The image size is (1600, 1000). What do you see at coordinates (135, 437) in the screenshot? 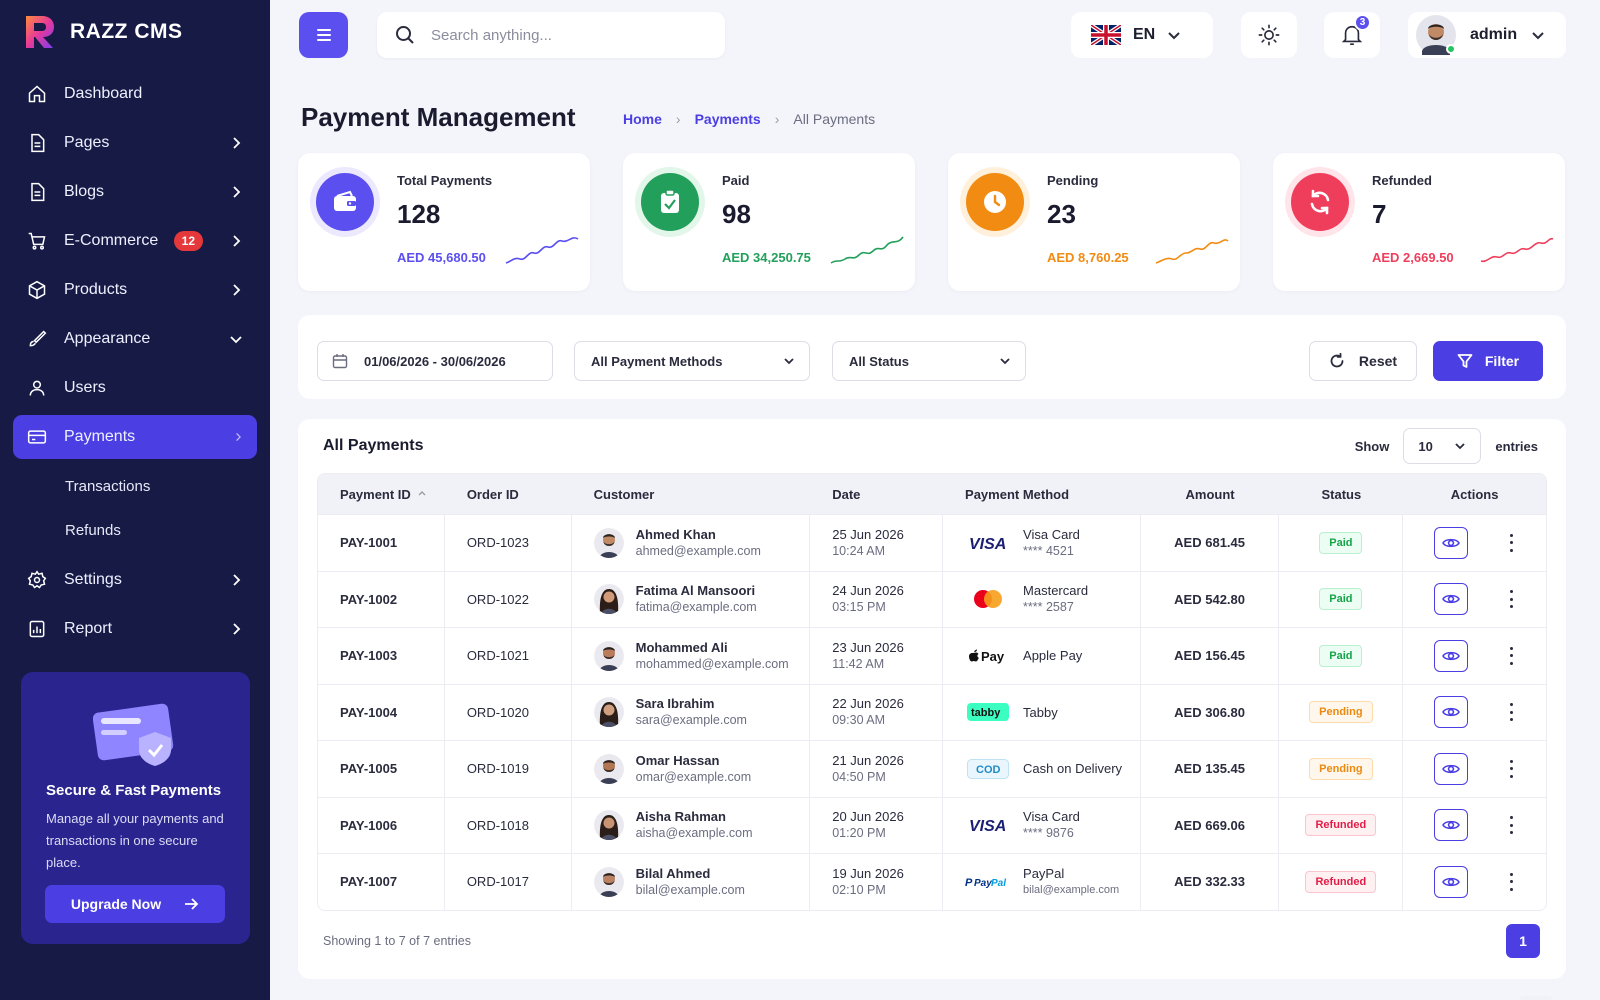
I see `sidebar-item-payments: Payments` at bounding box center [135, 437].